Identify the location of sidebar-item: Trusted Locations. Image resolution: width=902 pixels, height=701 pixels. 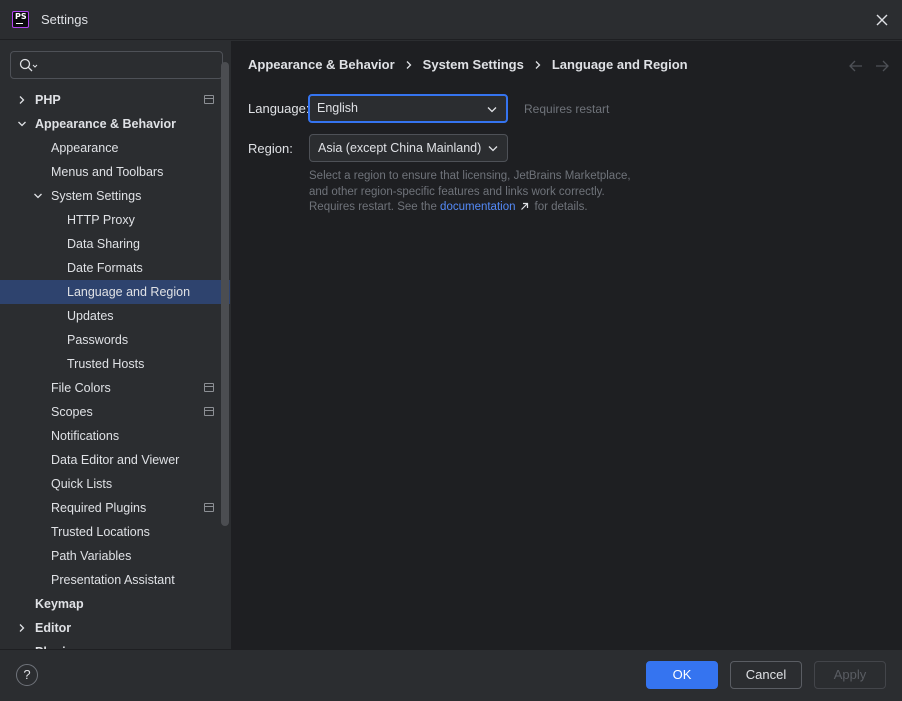
(115, 532).